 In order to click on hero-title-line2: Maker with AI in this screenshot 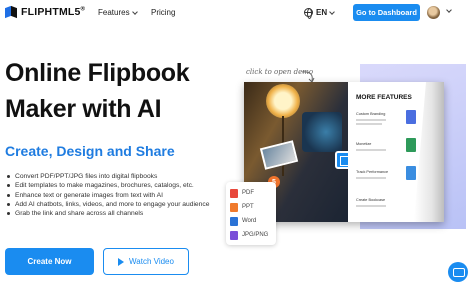, I will do `click(83, 109)`.